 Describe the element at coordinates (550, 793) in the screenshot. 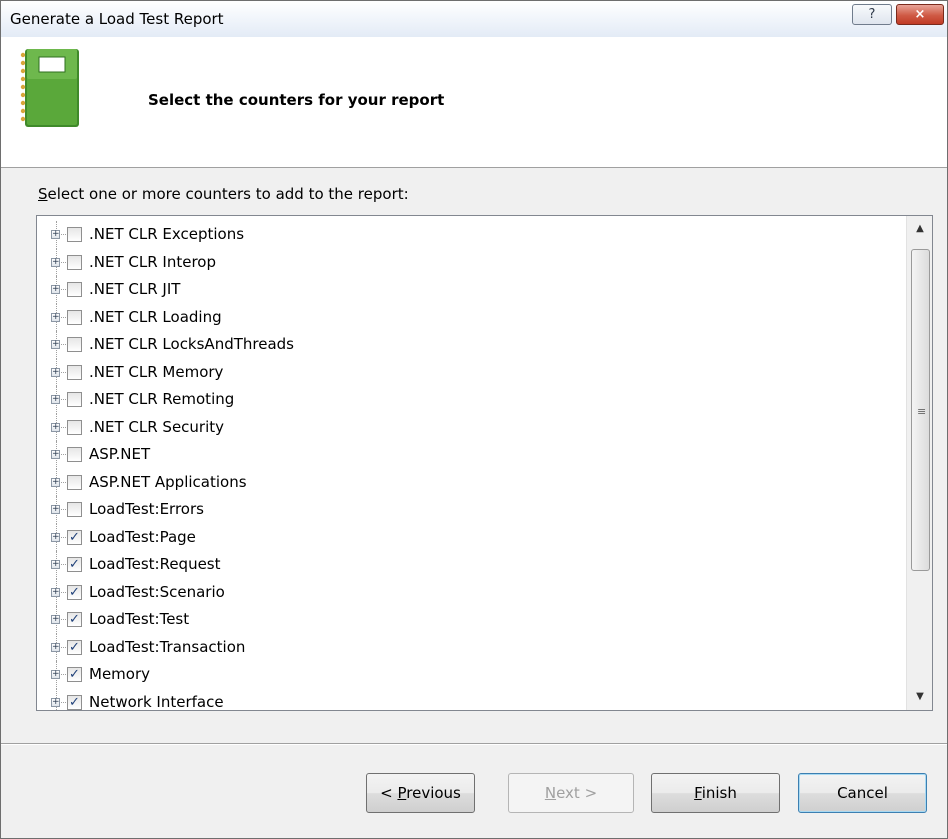

I see `next-access-key: N` at that location.